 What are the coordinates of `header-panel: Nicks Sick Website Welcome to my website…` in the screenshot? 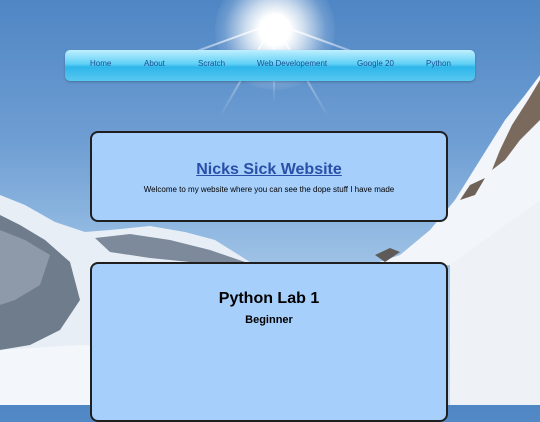 It's located at (269, 176).